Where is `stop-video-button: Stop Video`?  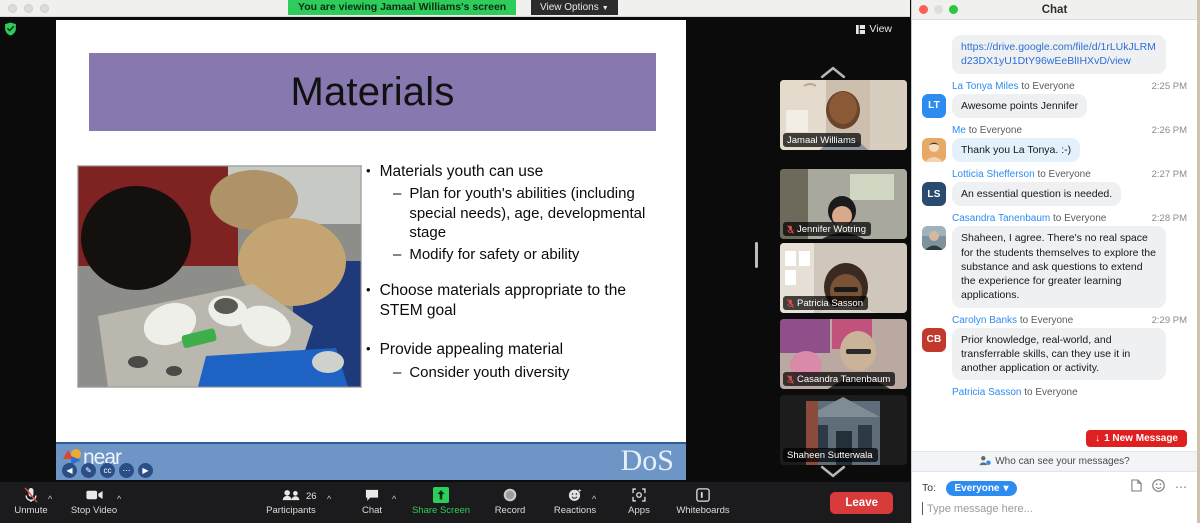 stop-video-button: Stop Video is located at coordinates (94, 503).